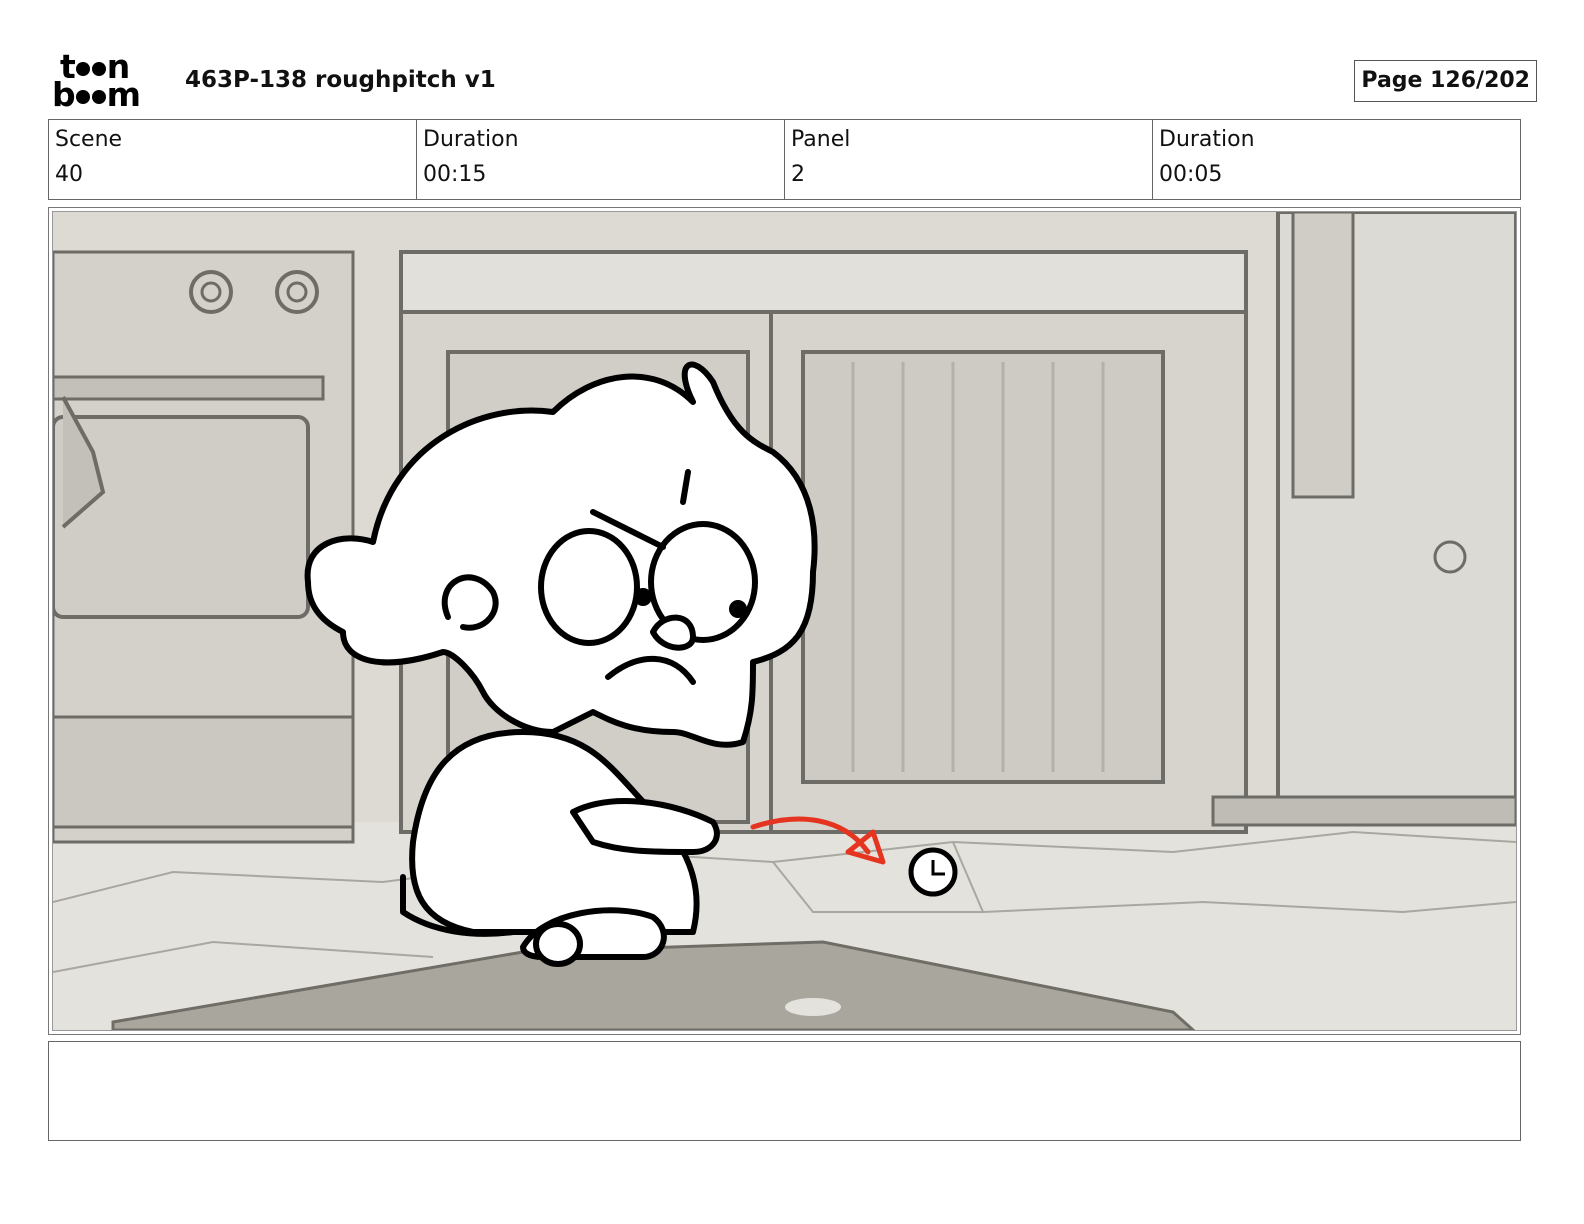 The width and height of the screenshot is (1584, 1224). Describe the element at coordinates (969, 159) in the screenshot. I see `panel-cell: Panel 2` at that location.